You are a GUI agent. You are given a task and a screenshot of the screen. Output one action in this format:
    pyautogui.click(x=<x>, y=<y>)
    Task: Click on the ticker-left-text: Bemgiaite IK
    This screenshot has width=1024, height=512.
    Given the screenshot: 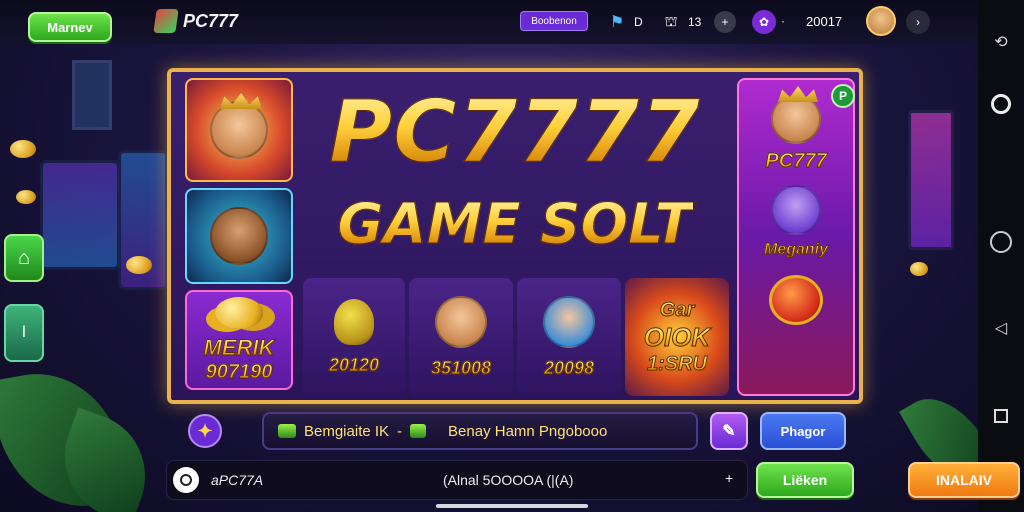 What is the action you would take?
    pyautogui.click(x=347, y=431)
    